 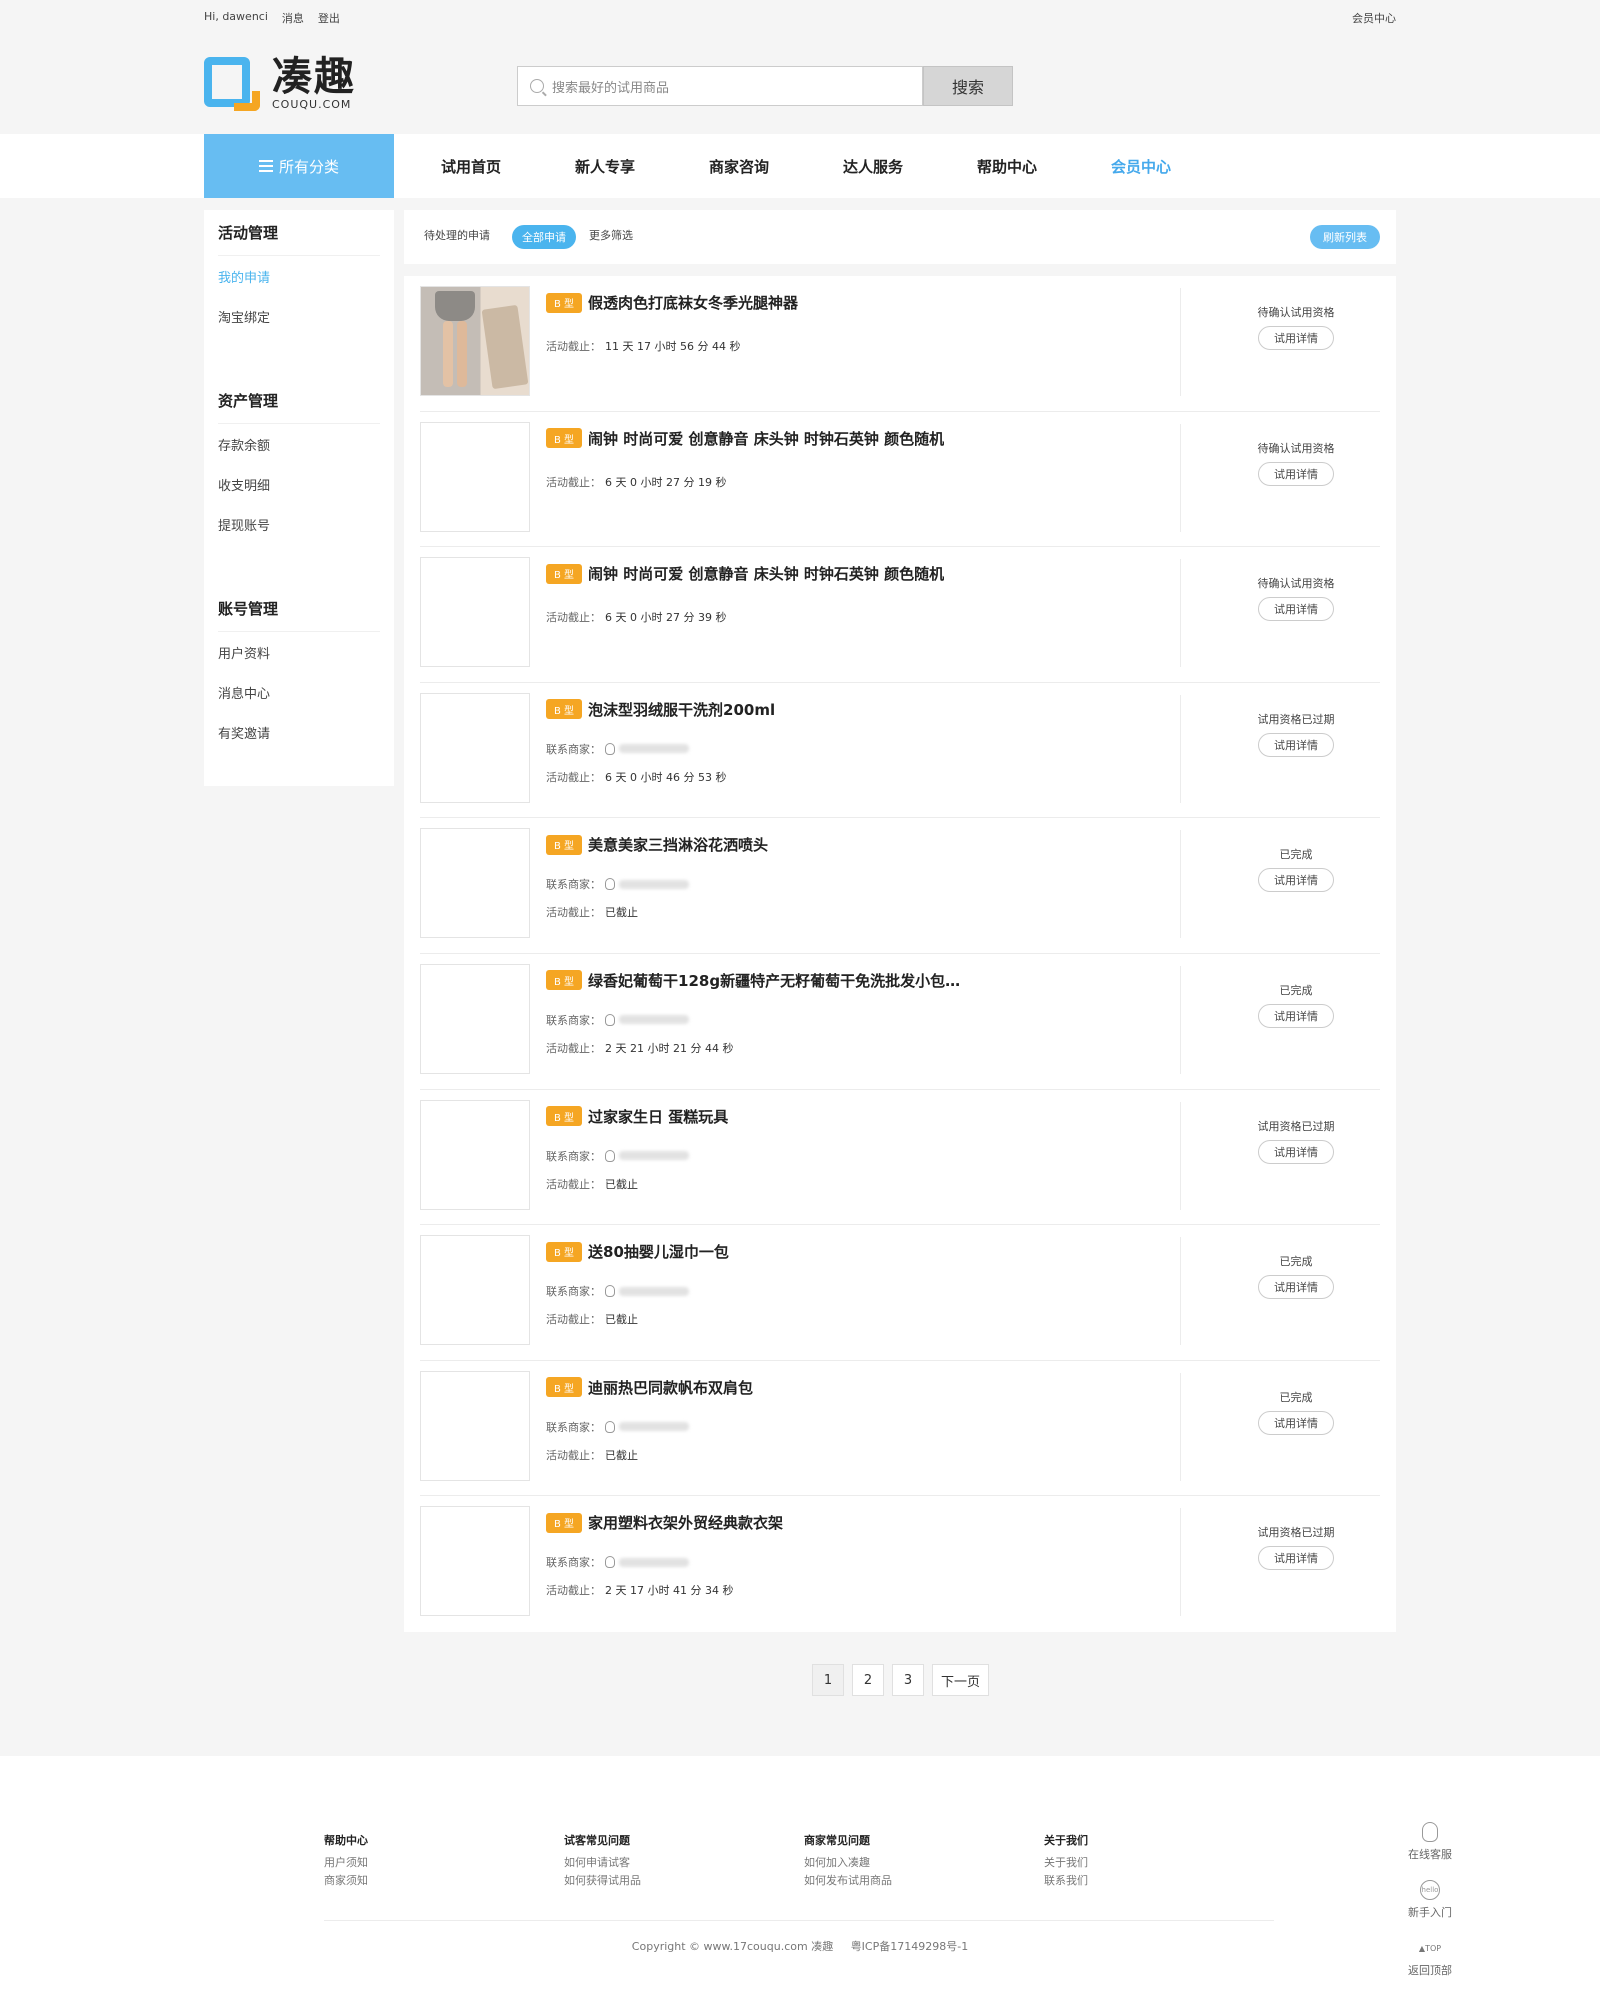 What do you see at coordinates (636, 482) in the screenshot?
I see `activity-deadline: 活动截止： 6 天 0 小时 27 分 19 秒` at bounding box center [636, 482].